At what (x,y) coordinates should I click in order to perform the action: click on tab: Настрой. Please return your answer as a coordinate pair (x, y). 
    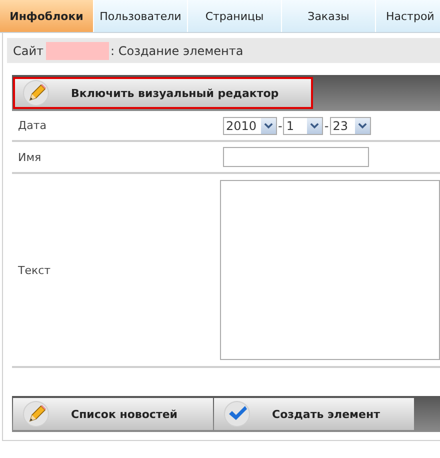
    Looking at the image, I should click on (408, 16).